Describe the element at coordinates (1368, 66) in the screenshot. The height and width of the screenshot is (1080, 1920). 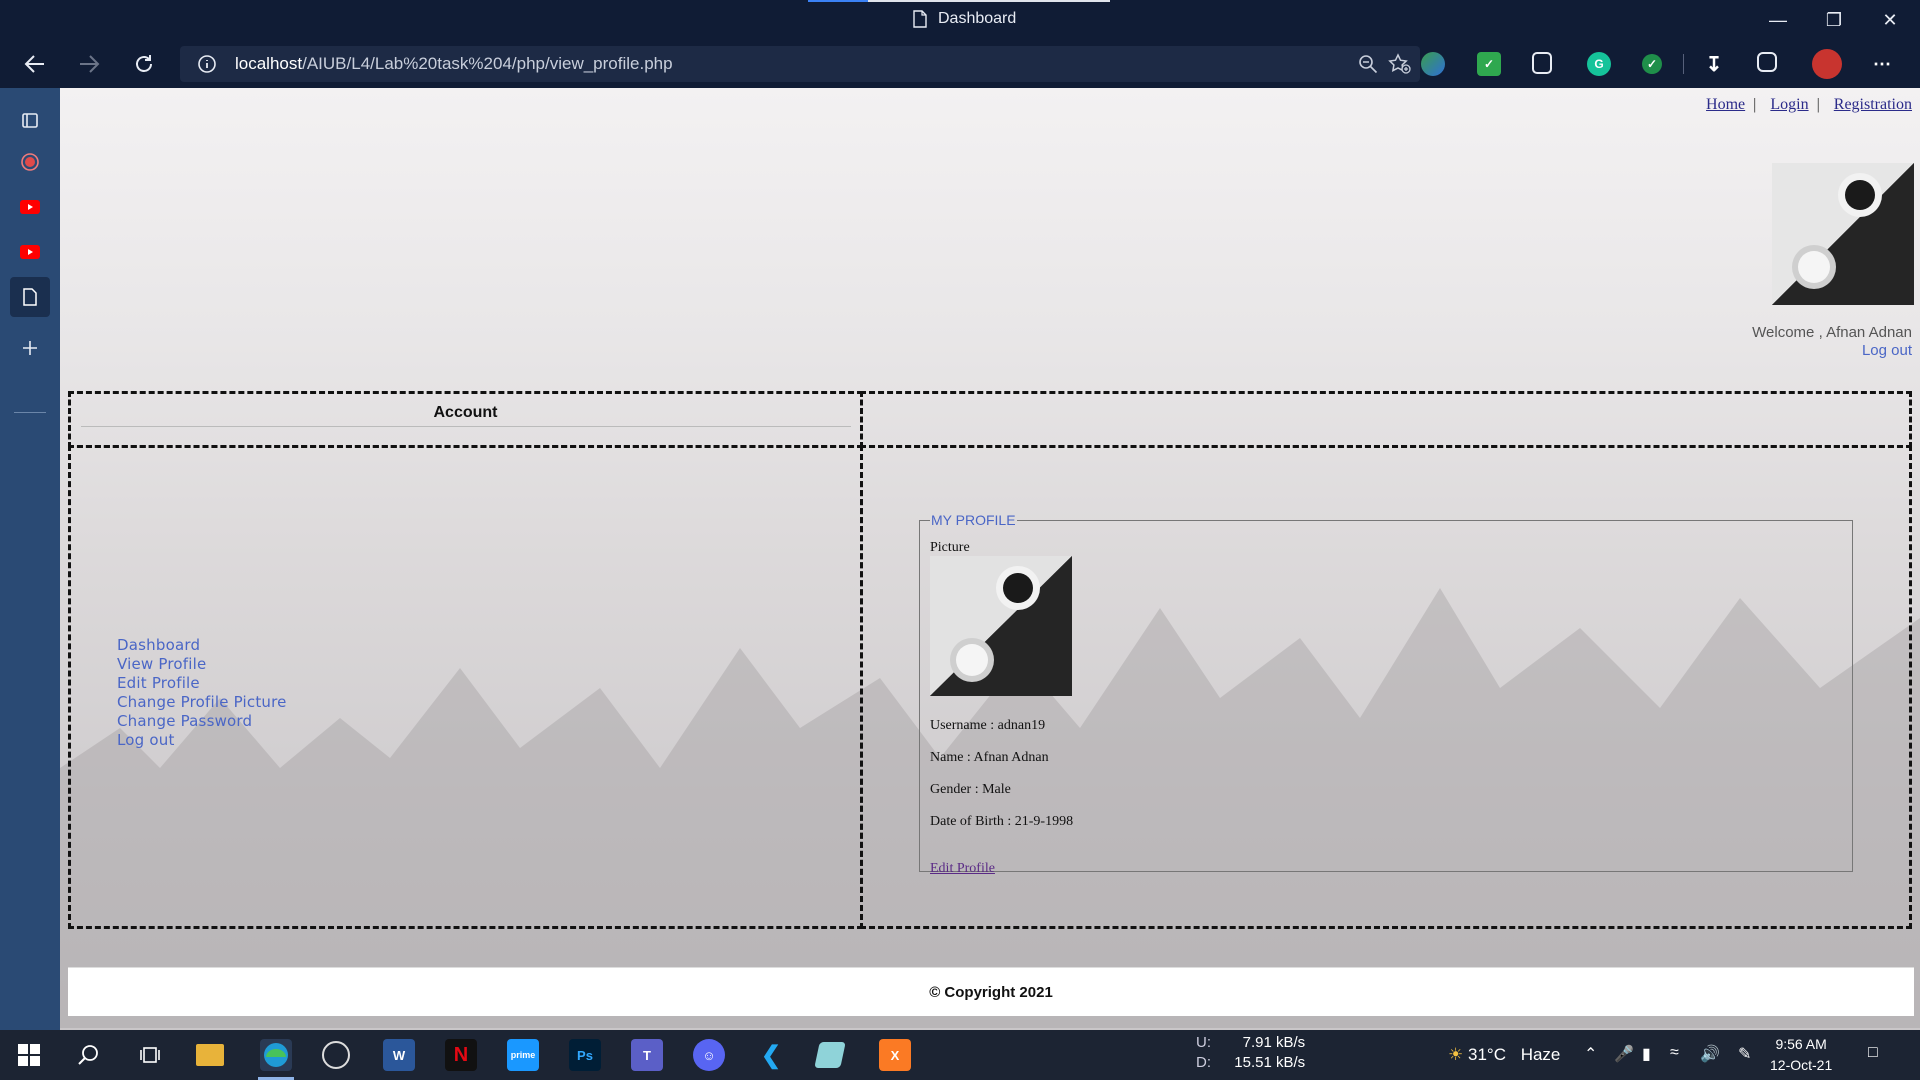
I see `zoom-icon` at that location.